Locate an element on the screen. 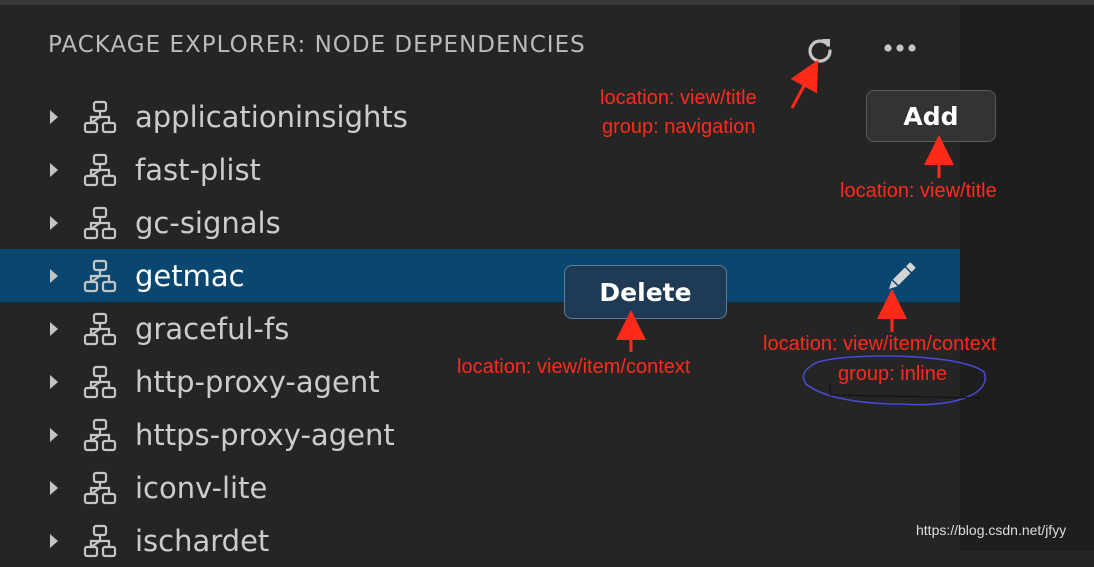 The width and height of the screenshot is (1094, 567). editor-area is located at coordinates (1027, 278).